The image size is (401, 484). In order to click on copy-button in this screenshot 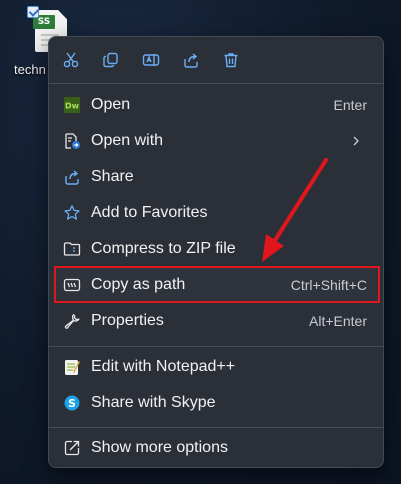, I will do `click(111, 60)`.